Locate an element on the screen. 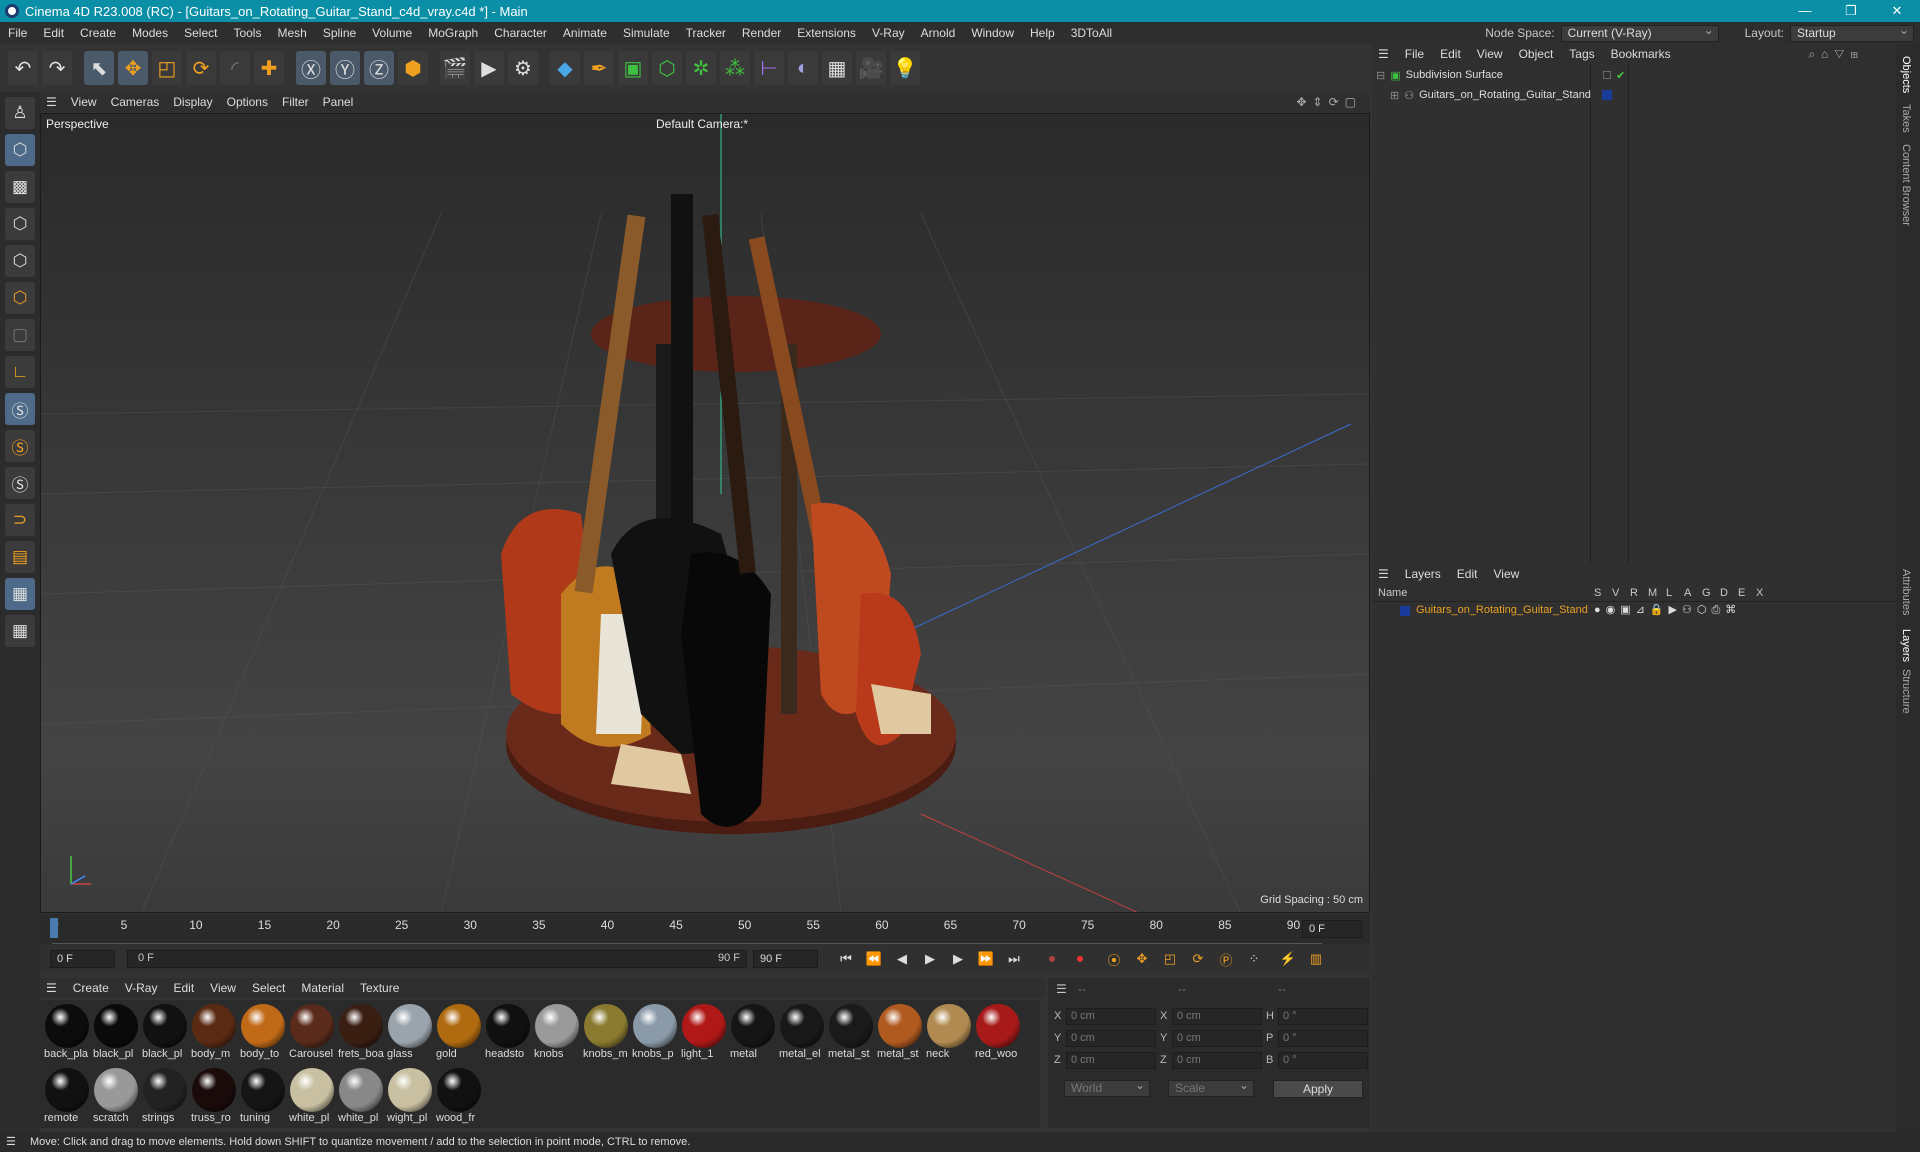 This screenshot has height=1152, width=1920. edges-mode-icon: ⬡ is located at coordinates (20, 261).